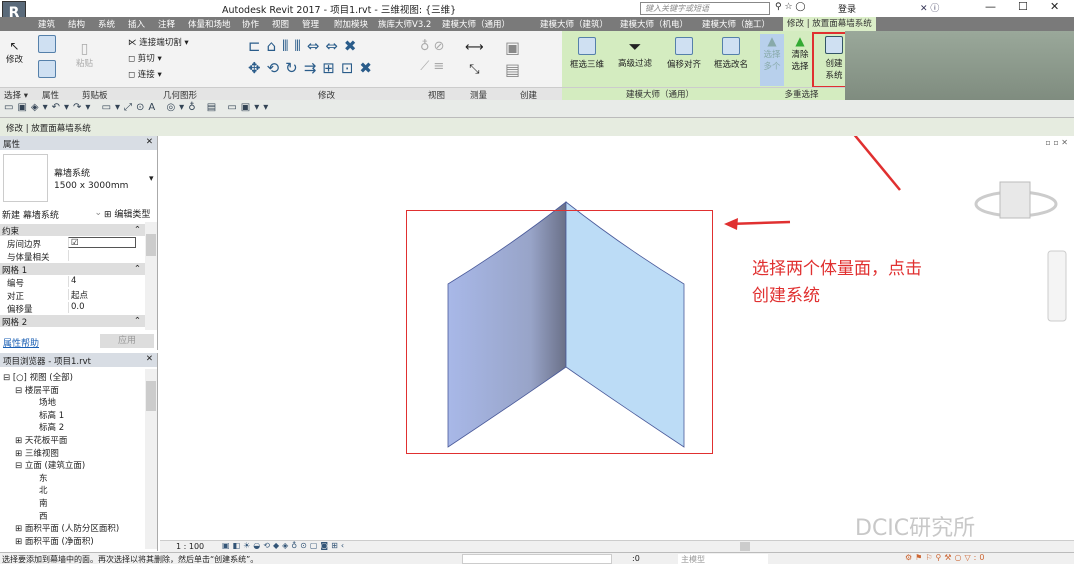 This screenshot has height=565, width=1074. What do you see at coordinates (929, 7) in the screenshot?
I see `help-icon: ✕ ⓘ` at bounding box center [929, 7].